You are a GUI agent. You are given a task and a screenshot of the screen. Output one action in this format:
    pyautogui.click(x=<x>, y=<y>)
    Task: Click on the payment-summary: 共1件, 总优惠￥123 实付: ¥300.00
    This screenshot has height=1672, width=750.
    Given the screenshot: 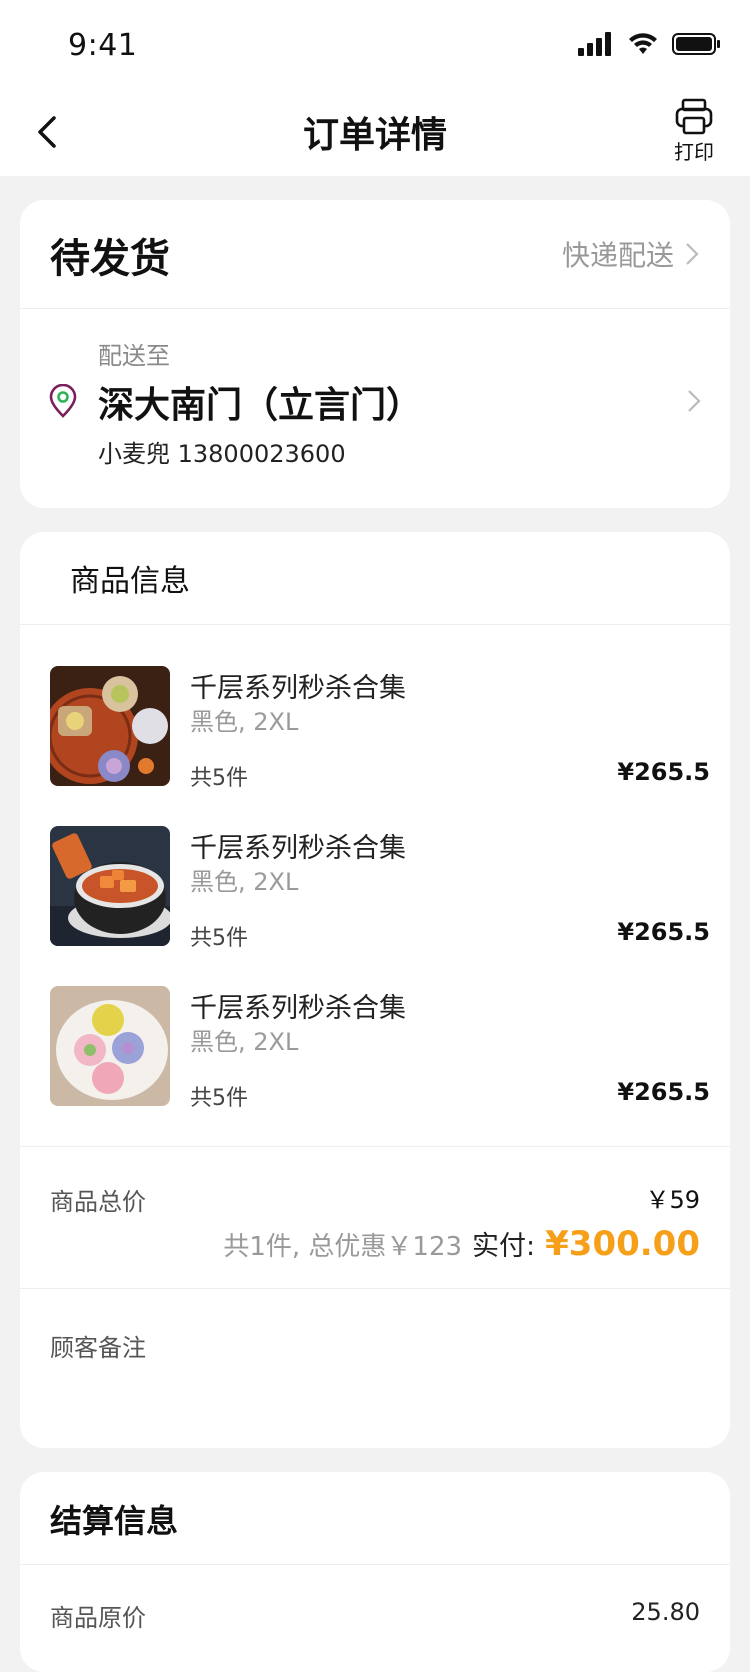 What is the action you would take?
    pyautogui.click(x=461, y=1244)
    